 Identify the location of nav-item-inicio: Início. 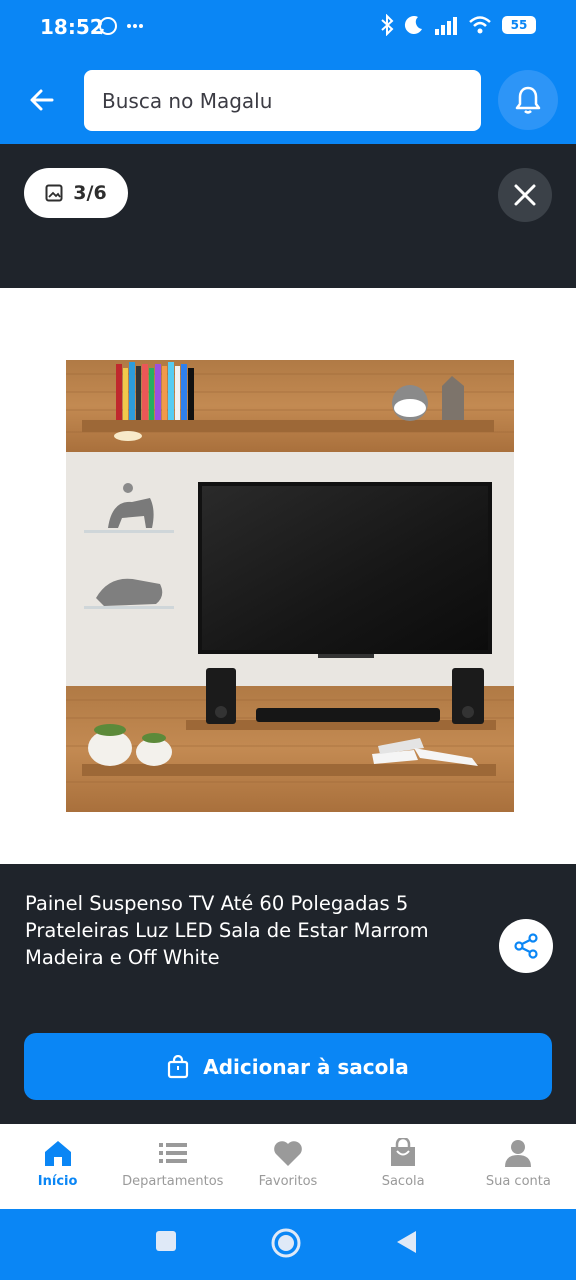
(57, 1166).